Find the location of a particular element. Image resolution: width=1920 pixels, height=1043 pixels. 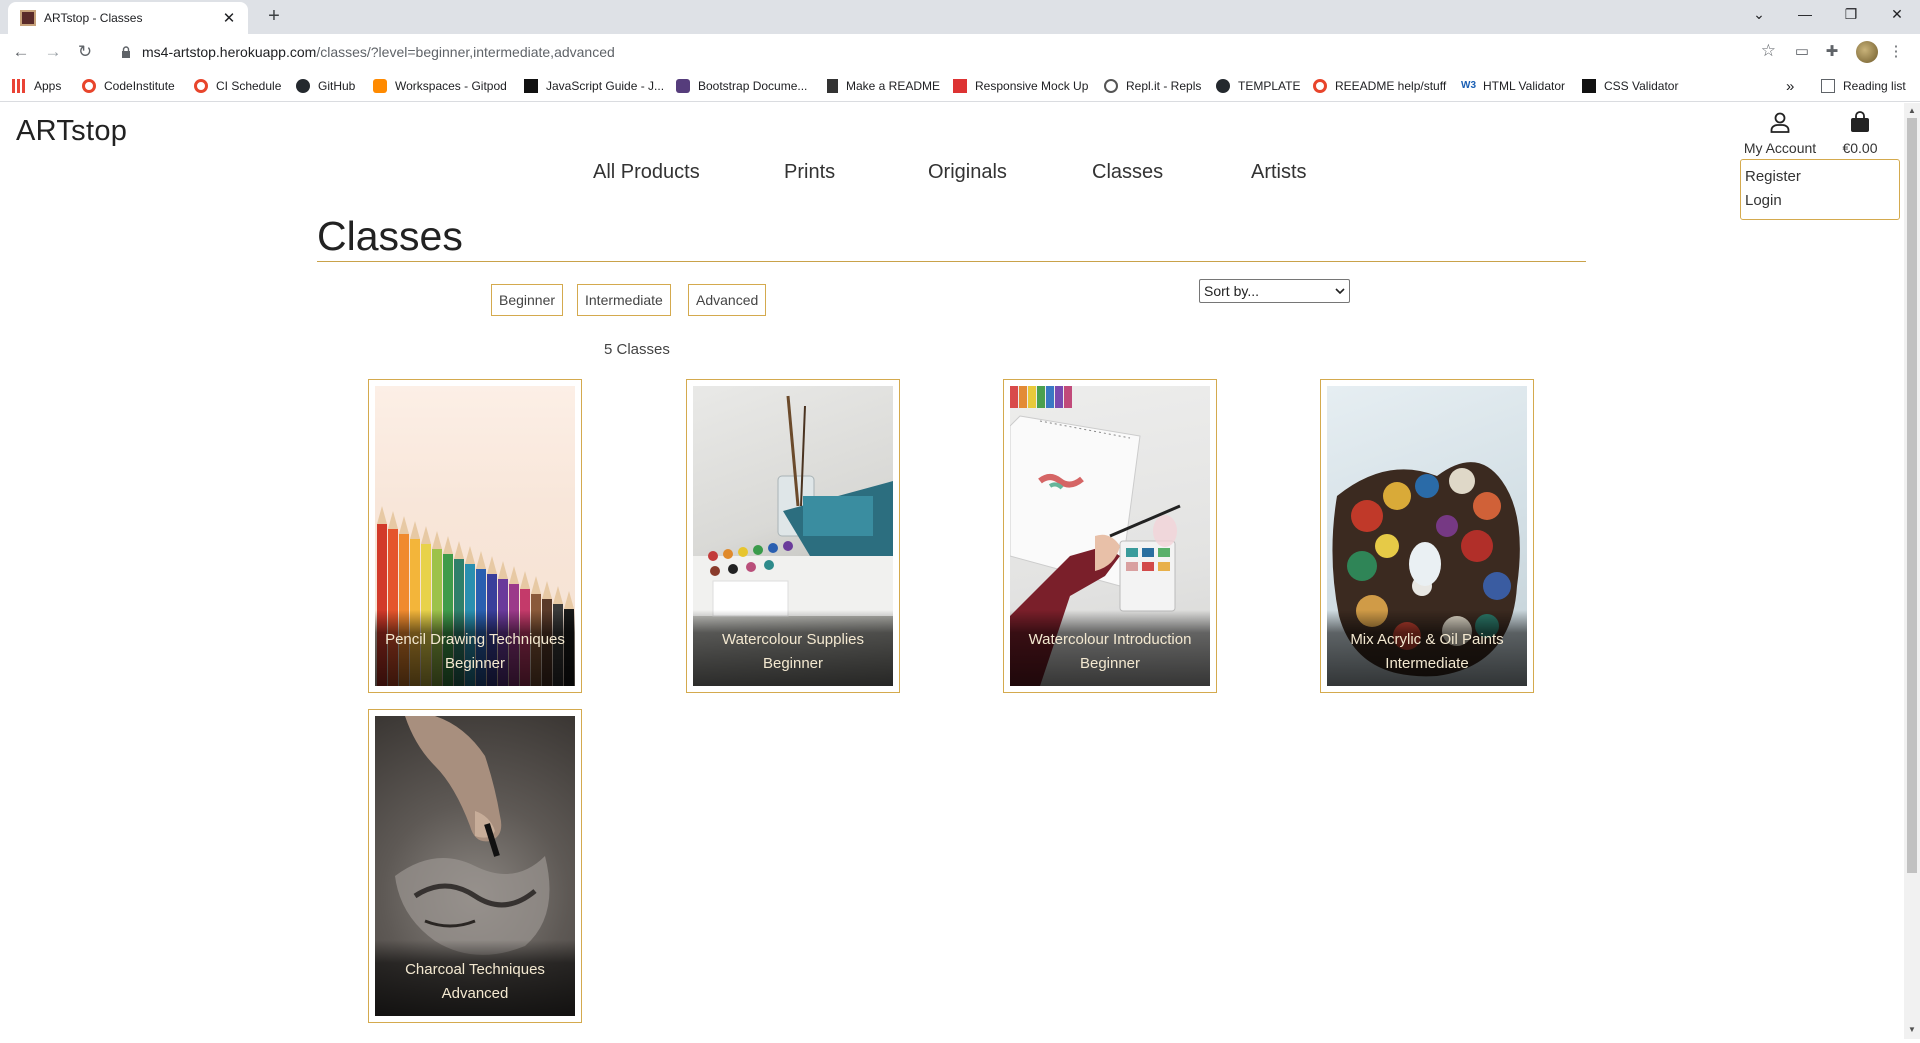

bookmark-label: Workspaces - Gitpod is located at coordinates (451, 86).